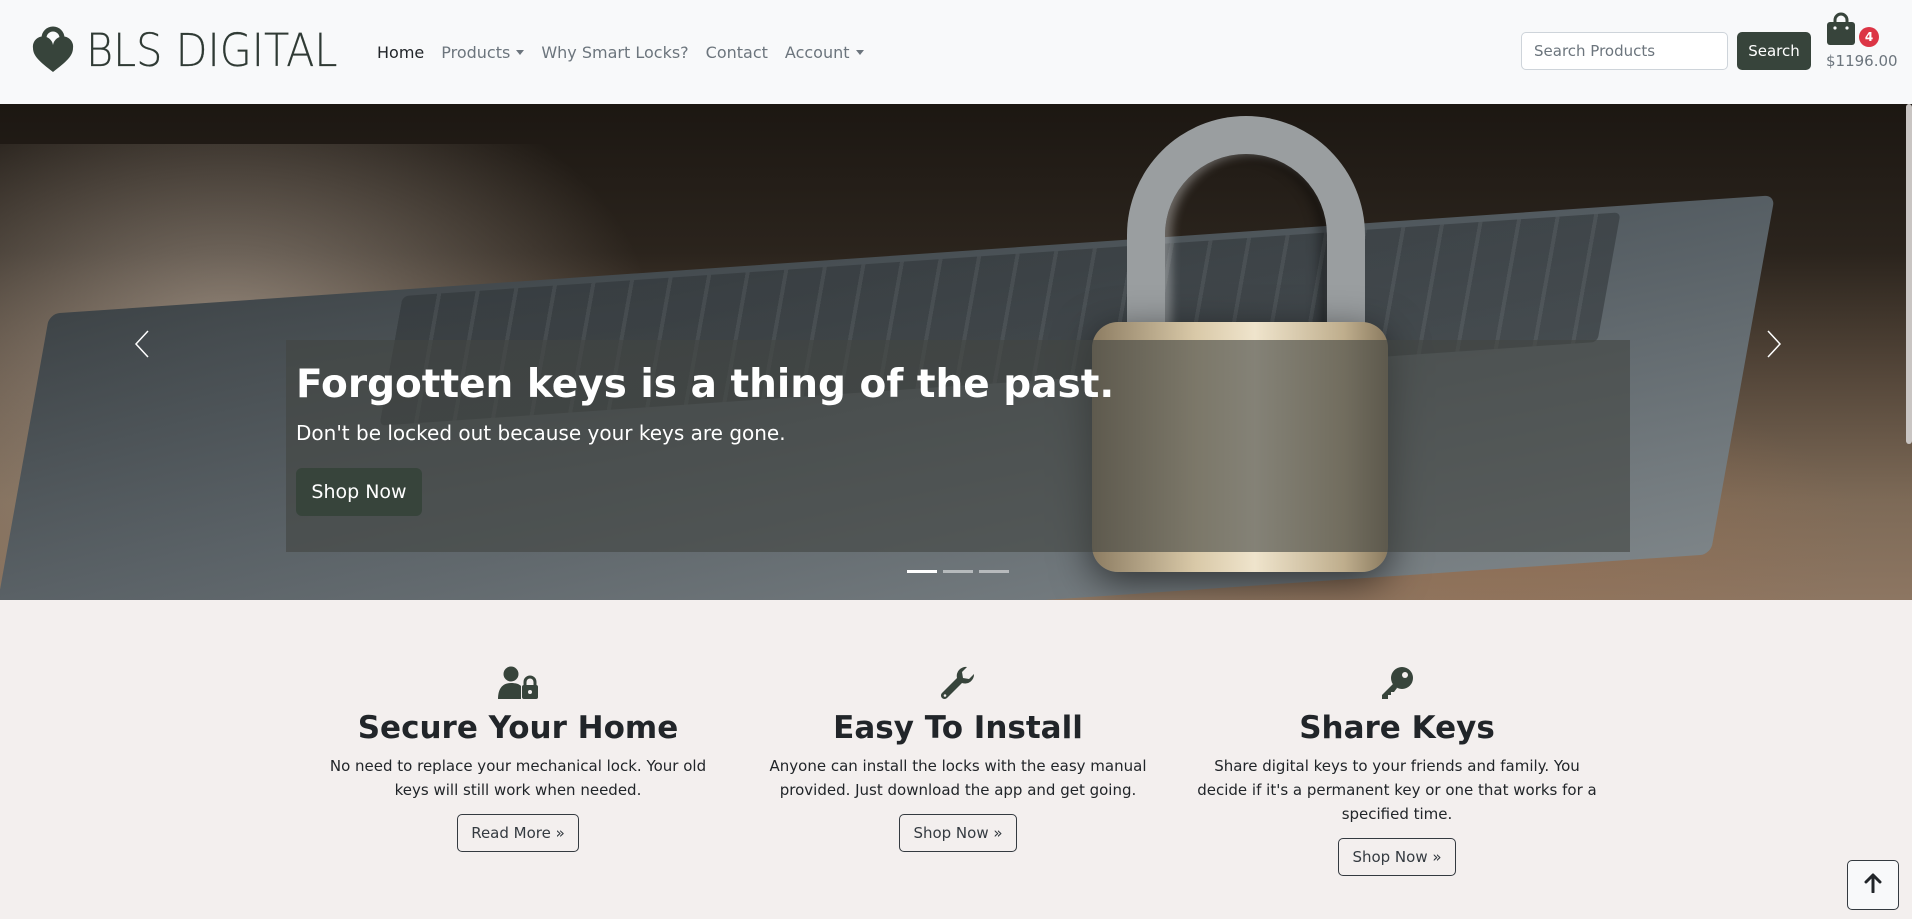 The image size is (1912, 919). Describe the element at coordinates (705, 384) in the screenshot. I see `hero-title: Forgotten keys is a thing of the past.` at that location.